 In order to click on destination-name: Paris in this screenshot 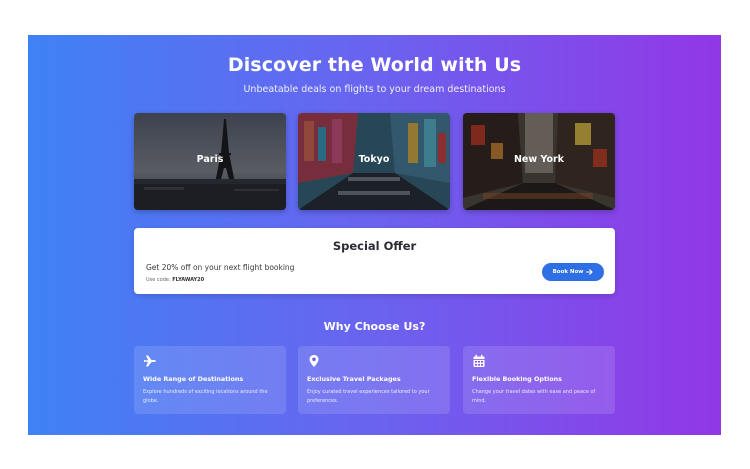, I will do `click(210, 159)`.